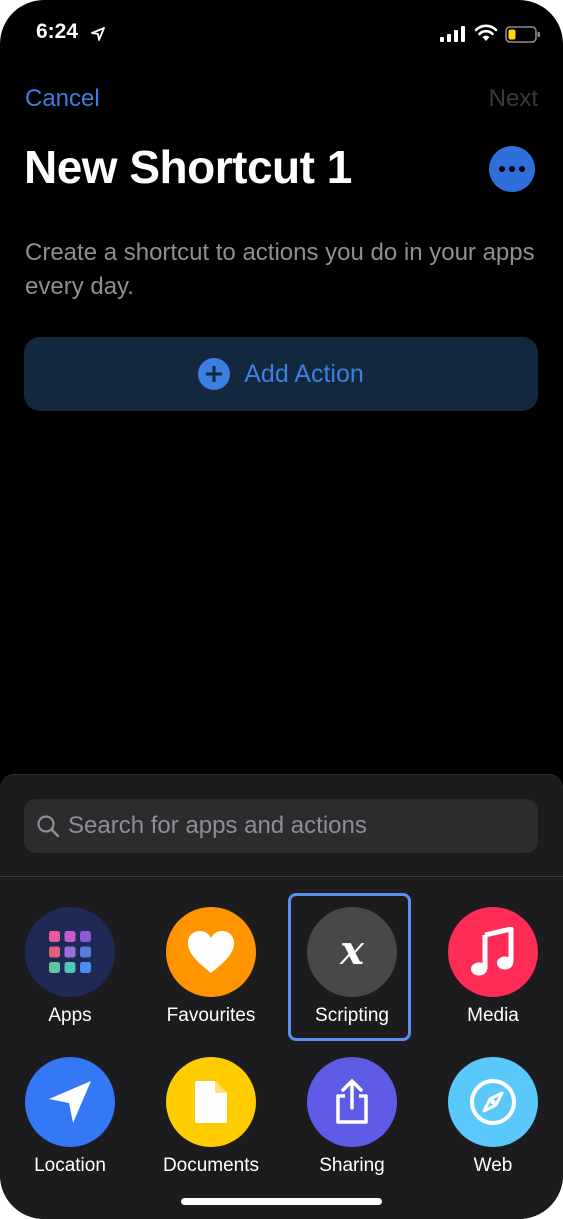 This screenshot has width=563, height=1219. I want to click on category-label: Apps, so click(70, 1015).